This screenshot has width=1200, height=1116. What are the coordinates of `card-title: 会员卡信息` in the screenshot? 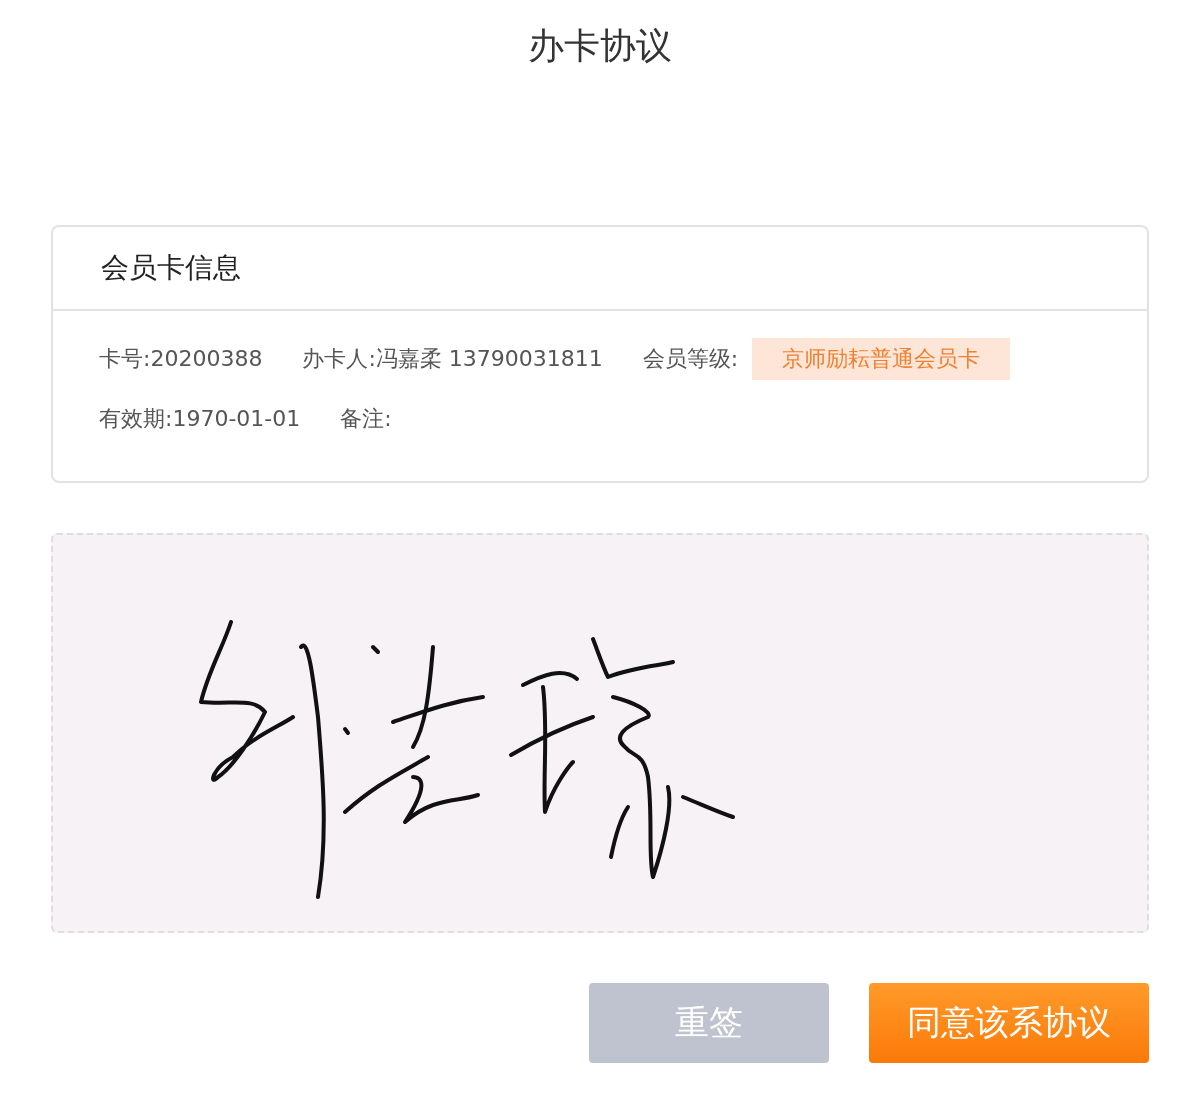 It's located at (171, 268).